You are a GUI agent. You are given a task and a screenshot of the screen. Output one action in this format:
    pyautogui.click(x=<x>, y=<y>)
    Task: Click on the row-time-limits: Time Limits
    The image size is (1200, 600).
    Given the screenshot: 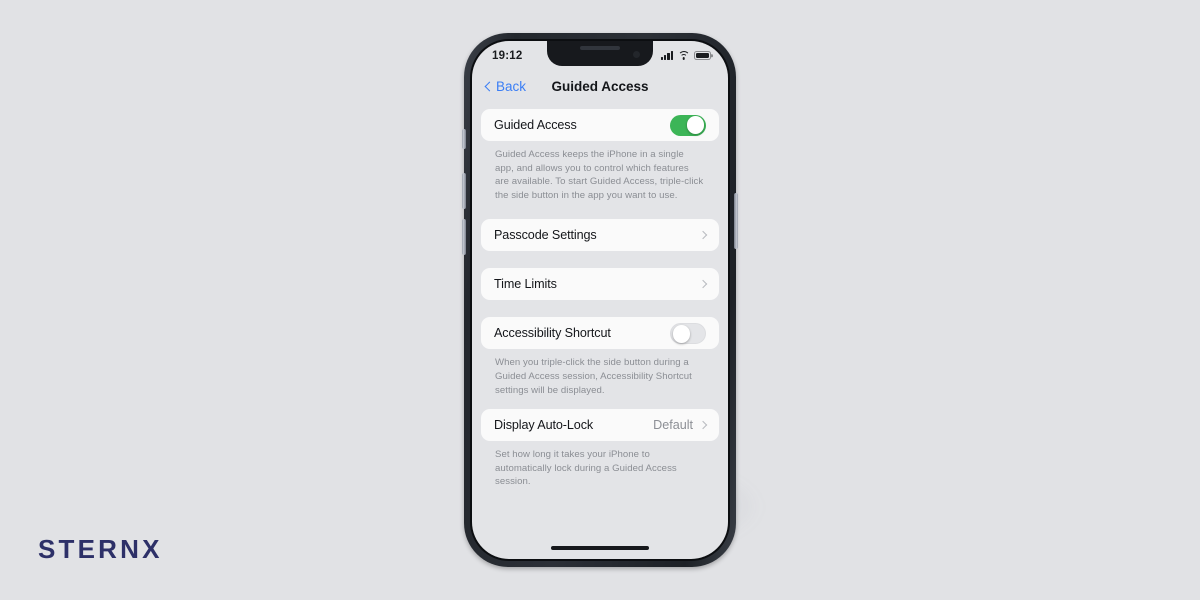 What is the action you would take?
    pyautogui.click(x=600, y=284)
    